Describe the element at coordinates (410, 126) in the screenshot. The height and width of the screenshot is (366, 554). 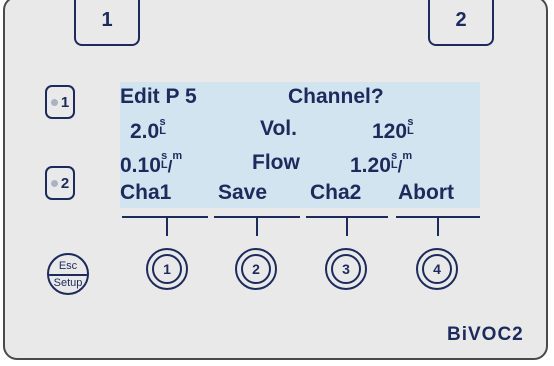
I see `volume-right-unit: sL` at that location.